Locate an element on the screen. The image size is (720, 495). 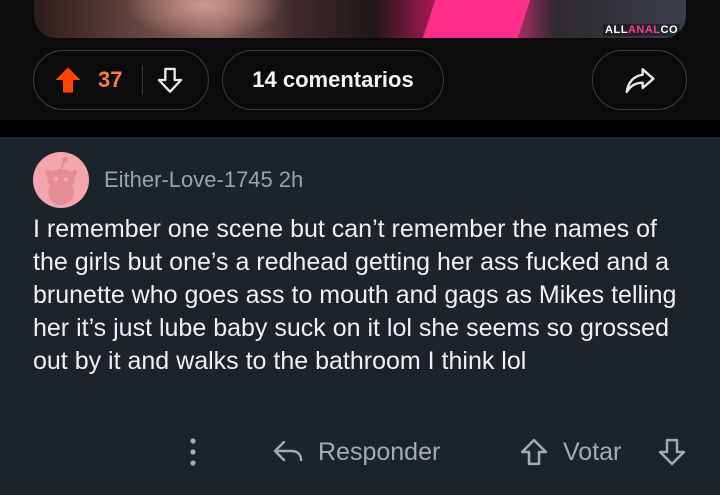
share-button is located at coordinates (639, 80).